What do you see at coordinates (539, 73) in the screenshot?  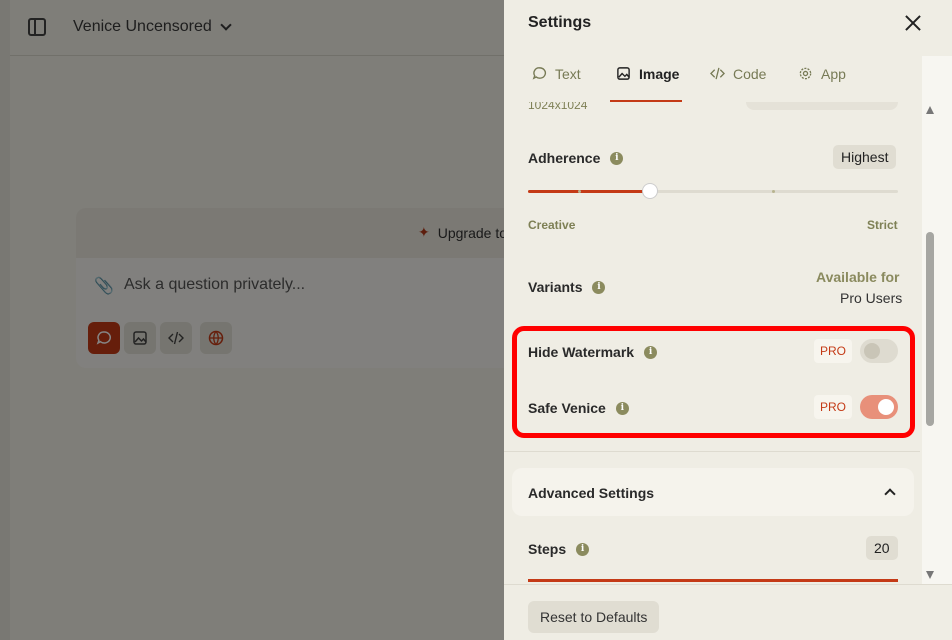 I see `chat-bubble-icon` at bounding box center [539, 73].